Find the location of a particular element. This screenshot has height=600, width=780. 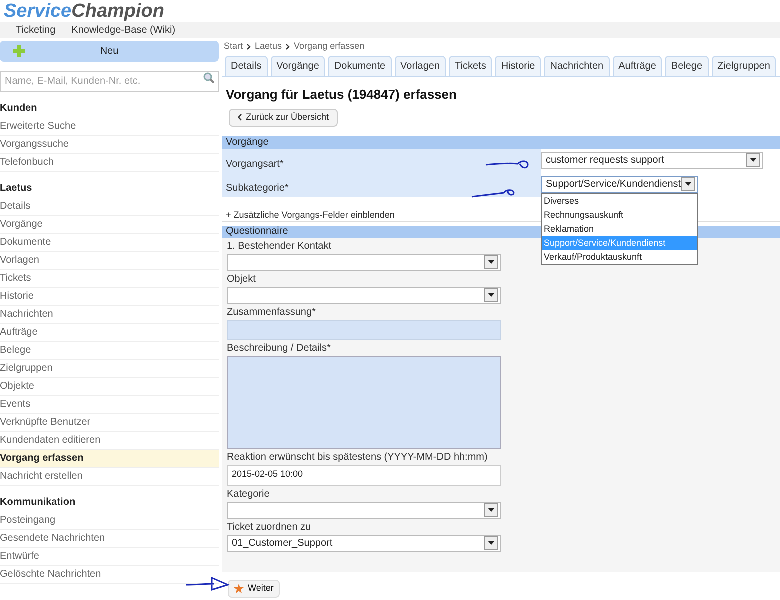

search-field: Name, E-Mail, Kunden-Nr. etc. is located at coordinates (109, 81).